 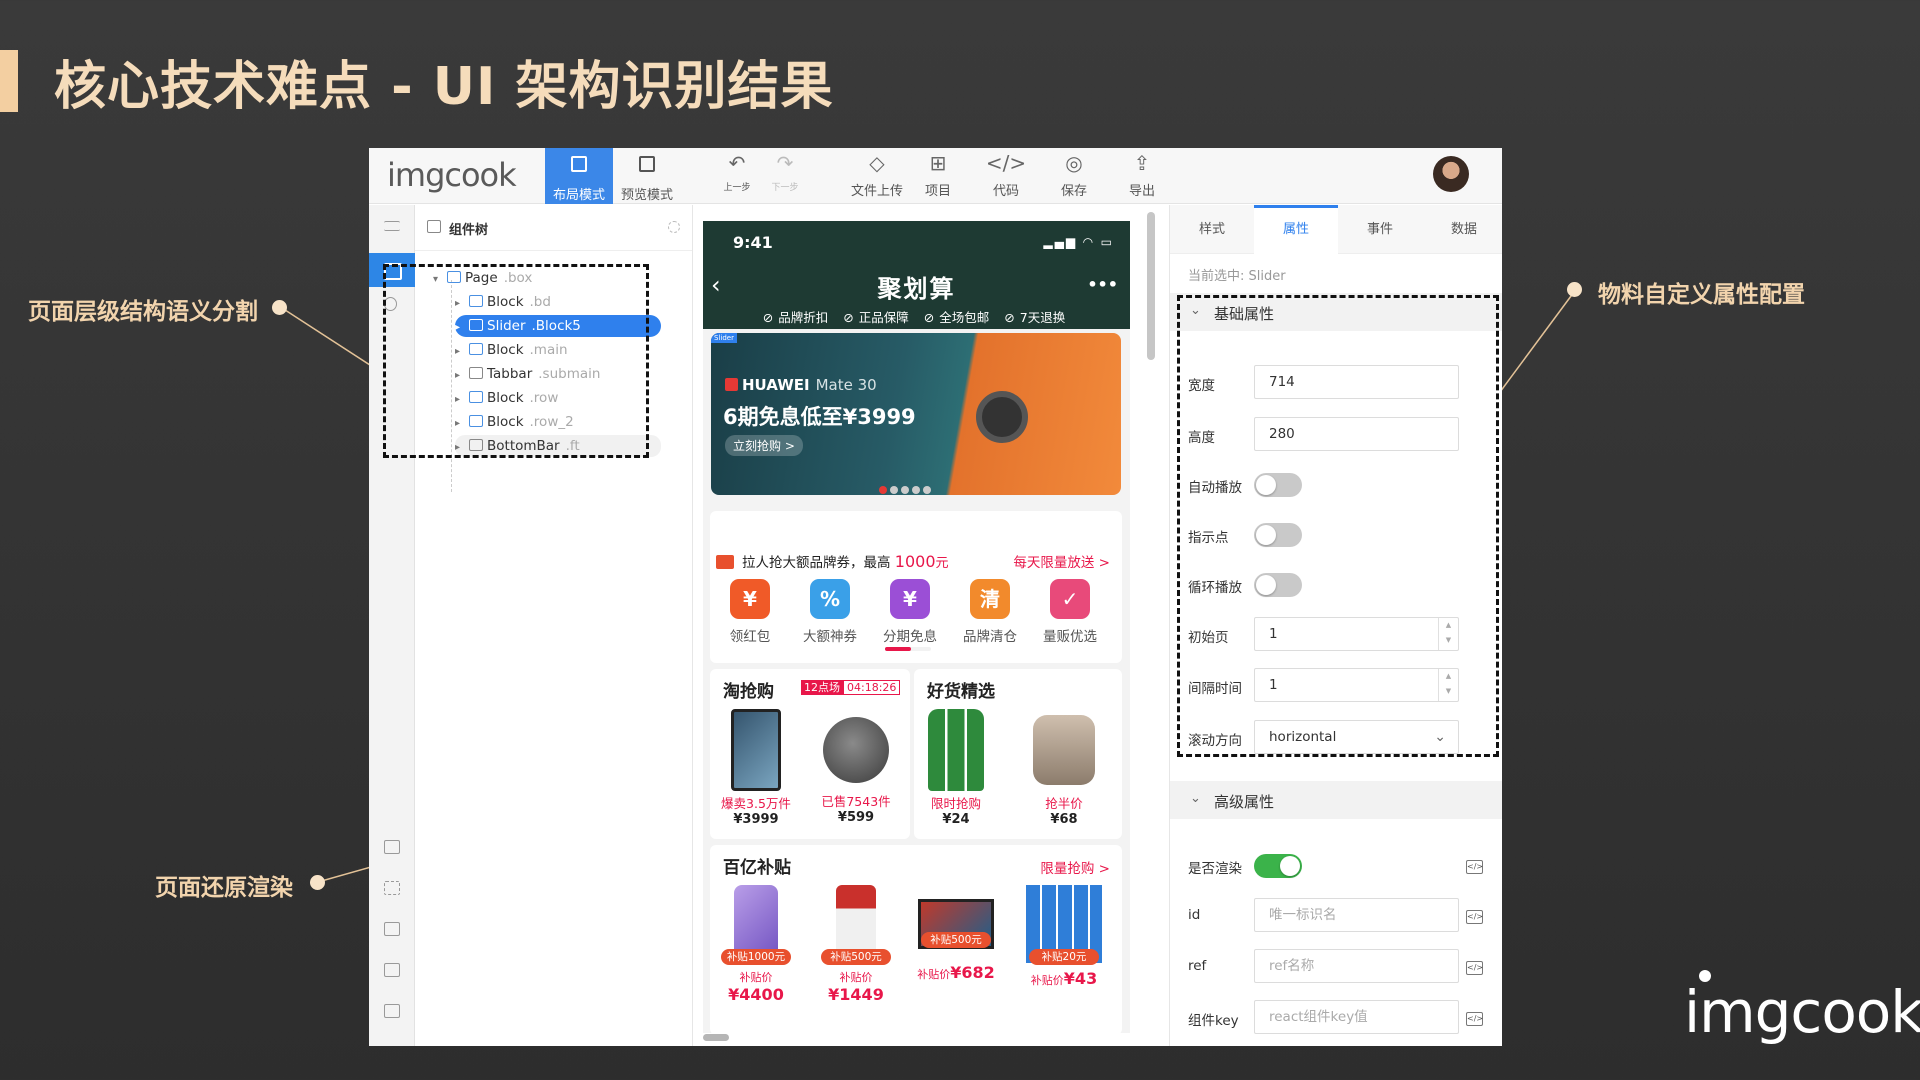 What do you see at coordinates (1061, 561) in the screenshot?
I see `coupon-more-link: 每天限量放送 >` at bounding box center [1061, 561].